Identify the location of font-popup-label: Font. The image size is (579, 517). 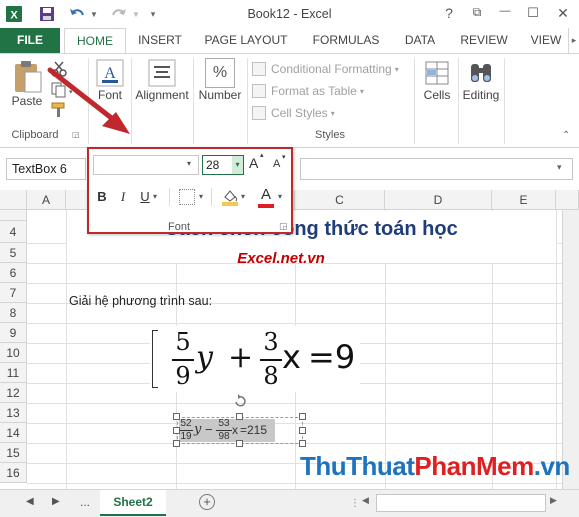
(178, 227).